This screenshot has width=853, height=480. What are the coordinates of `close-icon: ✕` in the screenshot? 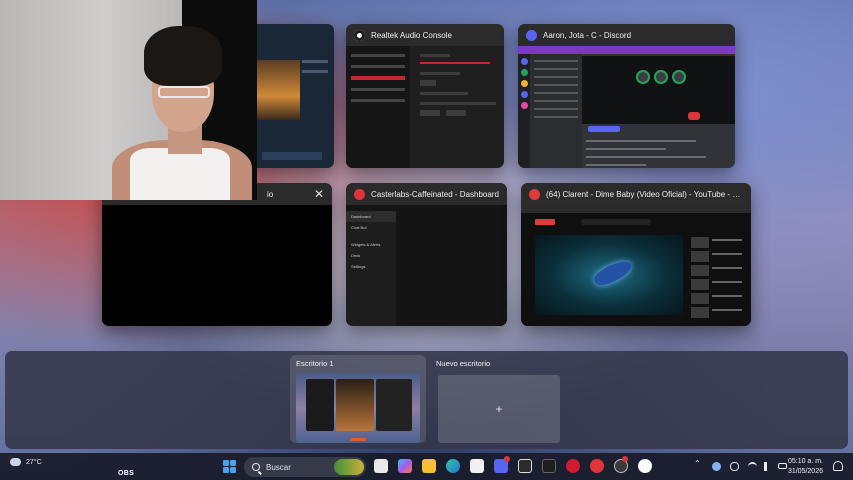 It's located at (319, 194).